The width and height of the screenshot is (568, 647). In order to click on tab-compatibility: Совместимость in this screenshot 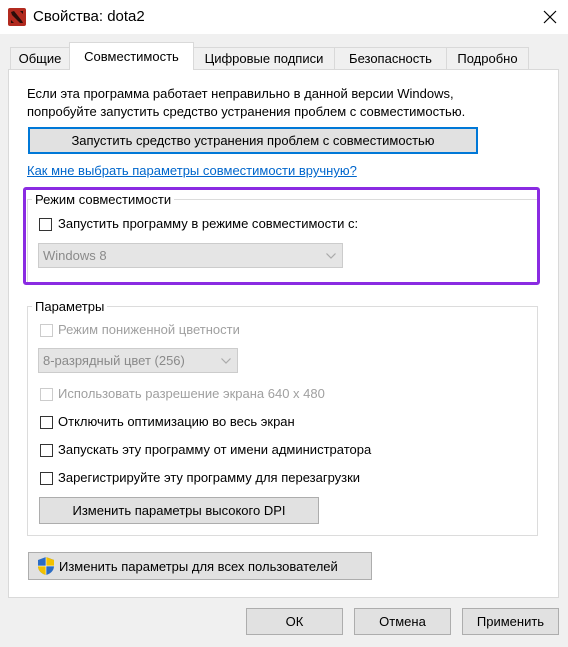, I will do `click(131, 56)`.